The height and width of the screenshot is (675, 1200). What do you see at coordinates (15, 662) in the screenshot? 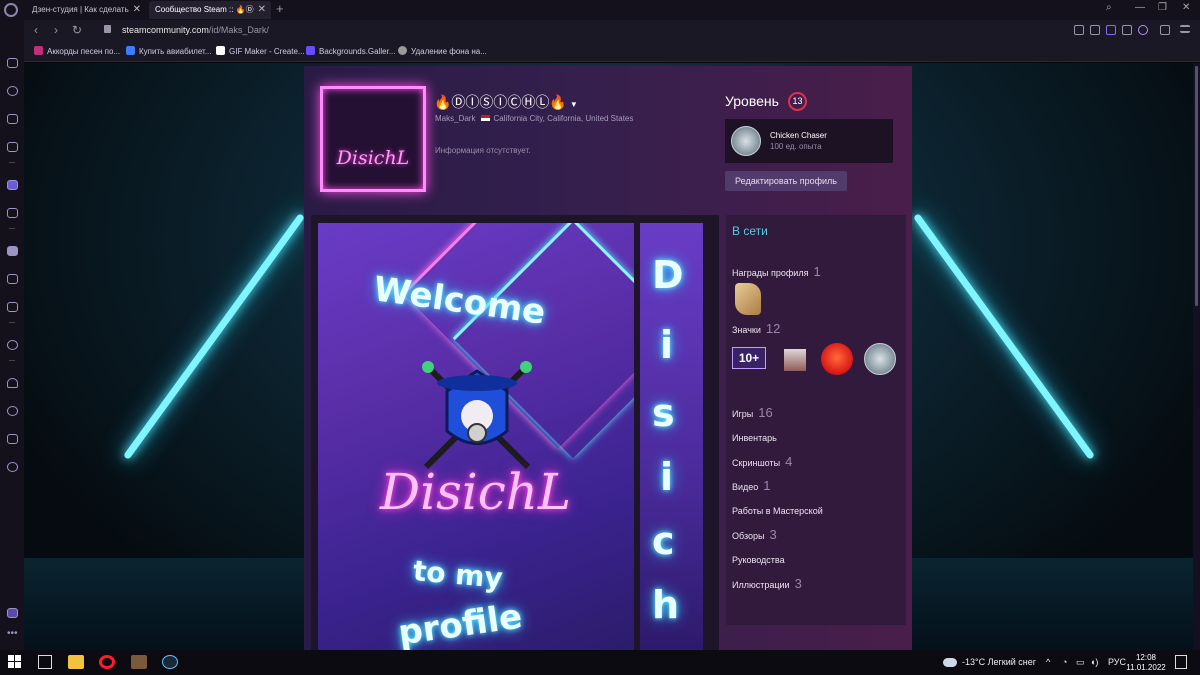
I see `windows-start-icon` at bounding box center [15, 662].